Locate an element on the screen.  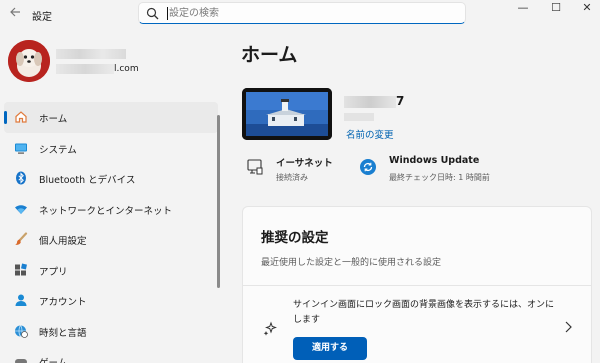
search-input is located at coordinates (309, 13).